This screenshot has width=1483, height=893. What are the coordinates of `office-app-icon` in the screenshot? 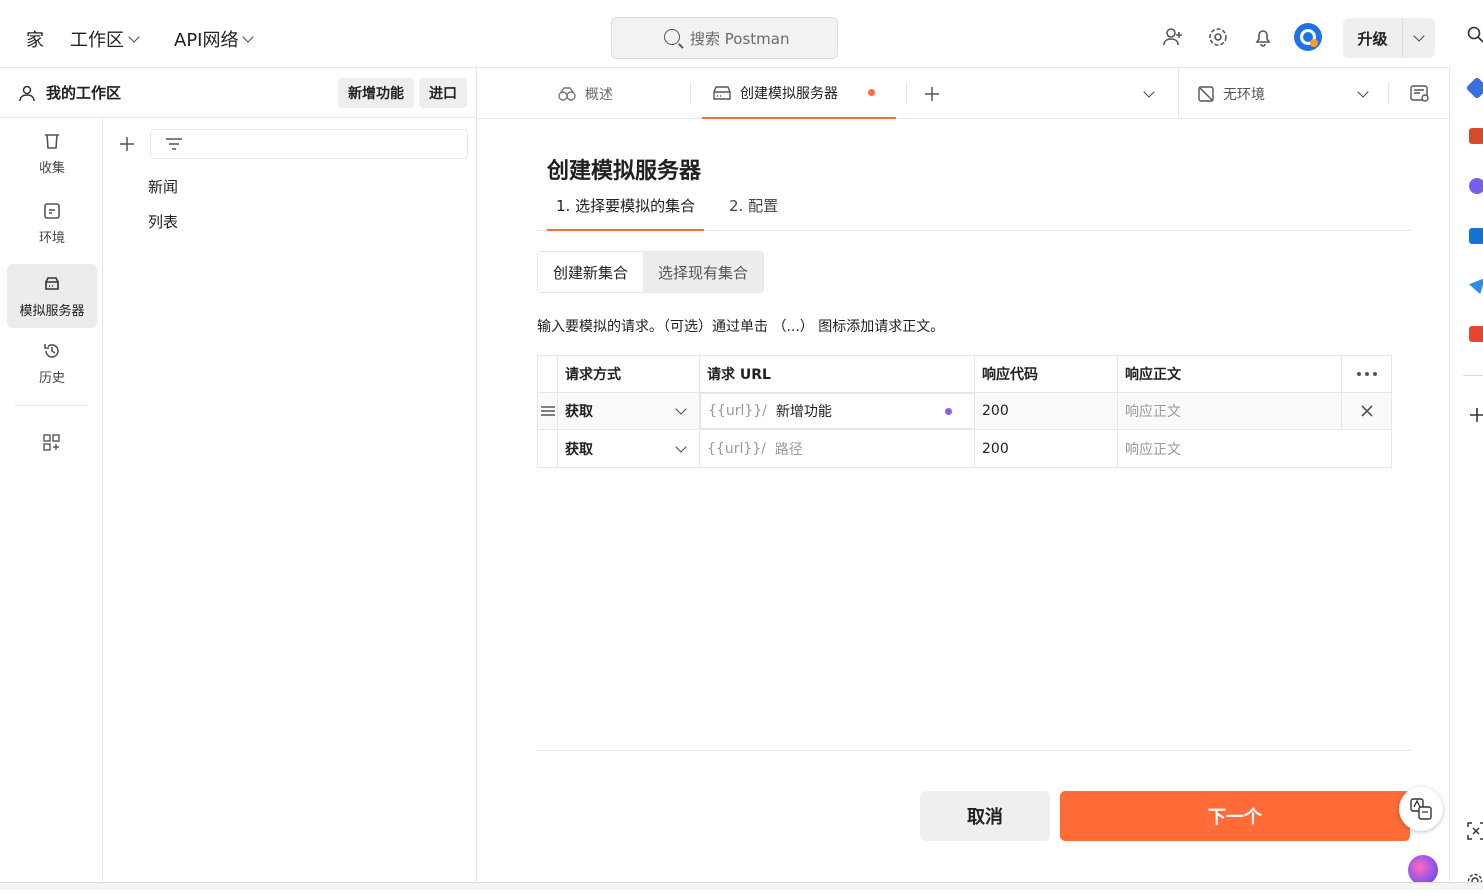 It's located at (1476, 334).